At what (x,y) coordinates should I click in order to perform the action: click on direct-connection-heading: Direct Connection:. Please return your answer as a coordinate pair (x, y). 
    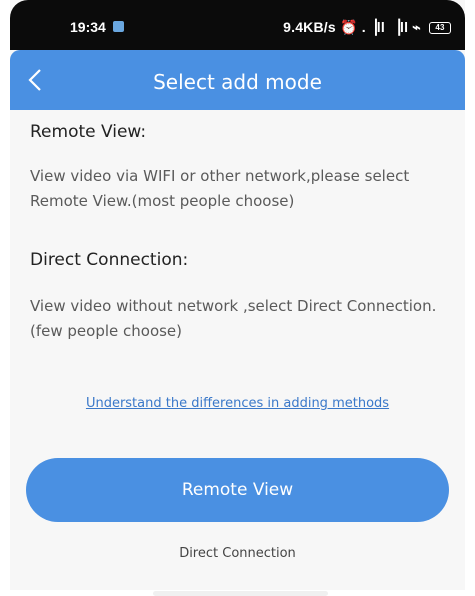
    Looking at the image, I should click on (109, 260).